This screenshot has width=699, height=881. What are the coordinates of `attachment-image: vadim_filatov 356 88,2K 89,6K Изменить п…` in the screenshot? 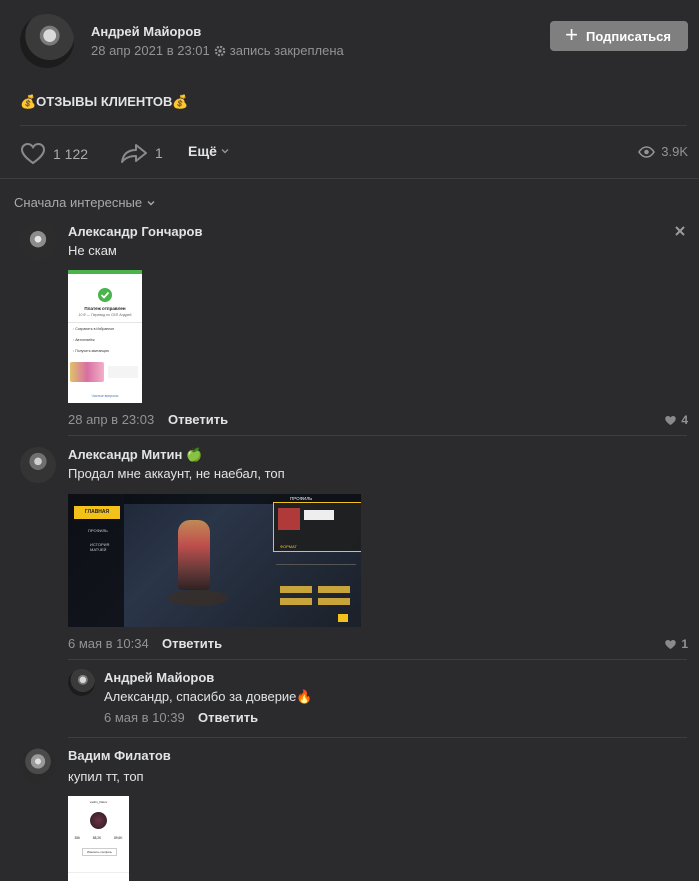 It's located at (98, 838).